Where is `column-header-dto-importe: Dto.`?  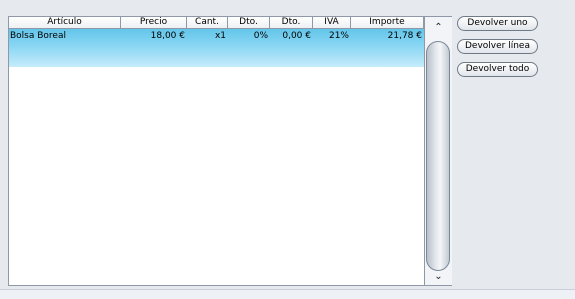 column-header-dto-importe: Dto. is located at coordinates (291, 22).